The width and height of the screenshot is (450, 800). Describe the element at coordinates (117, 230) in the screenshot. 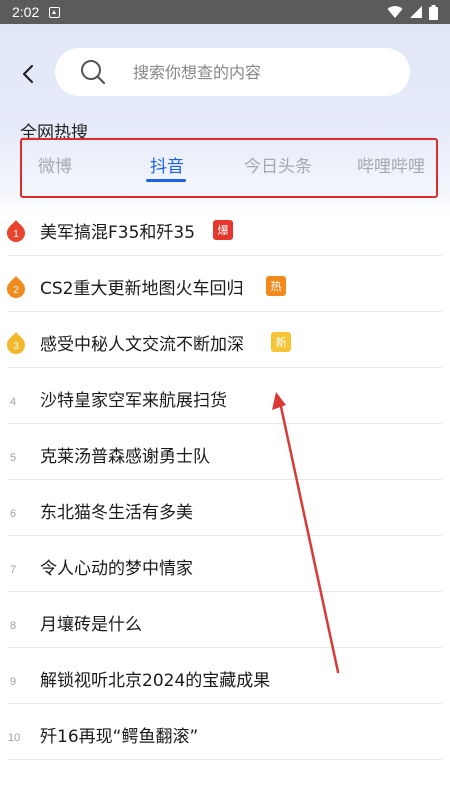

I see `hot-item-title: 美军搞混F35和歼35` at that location.